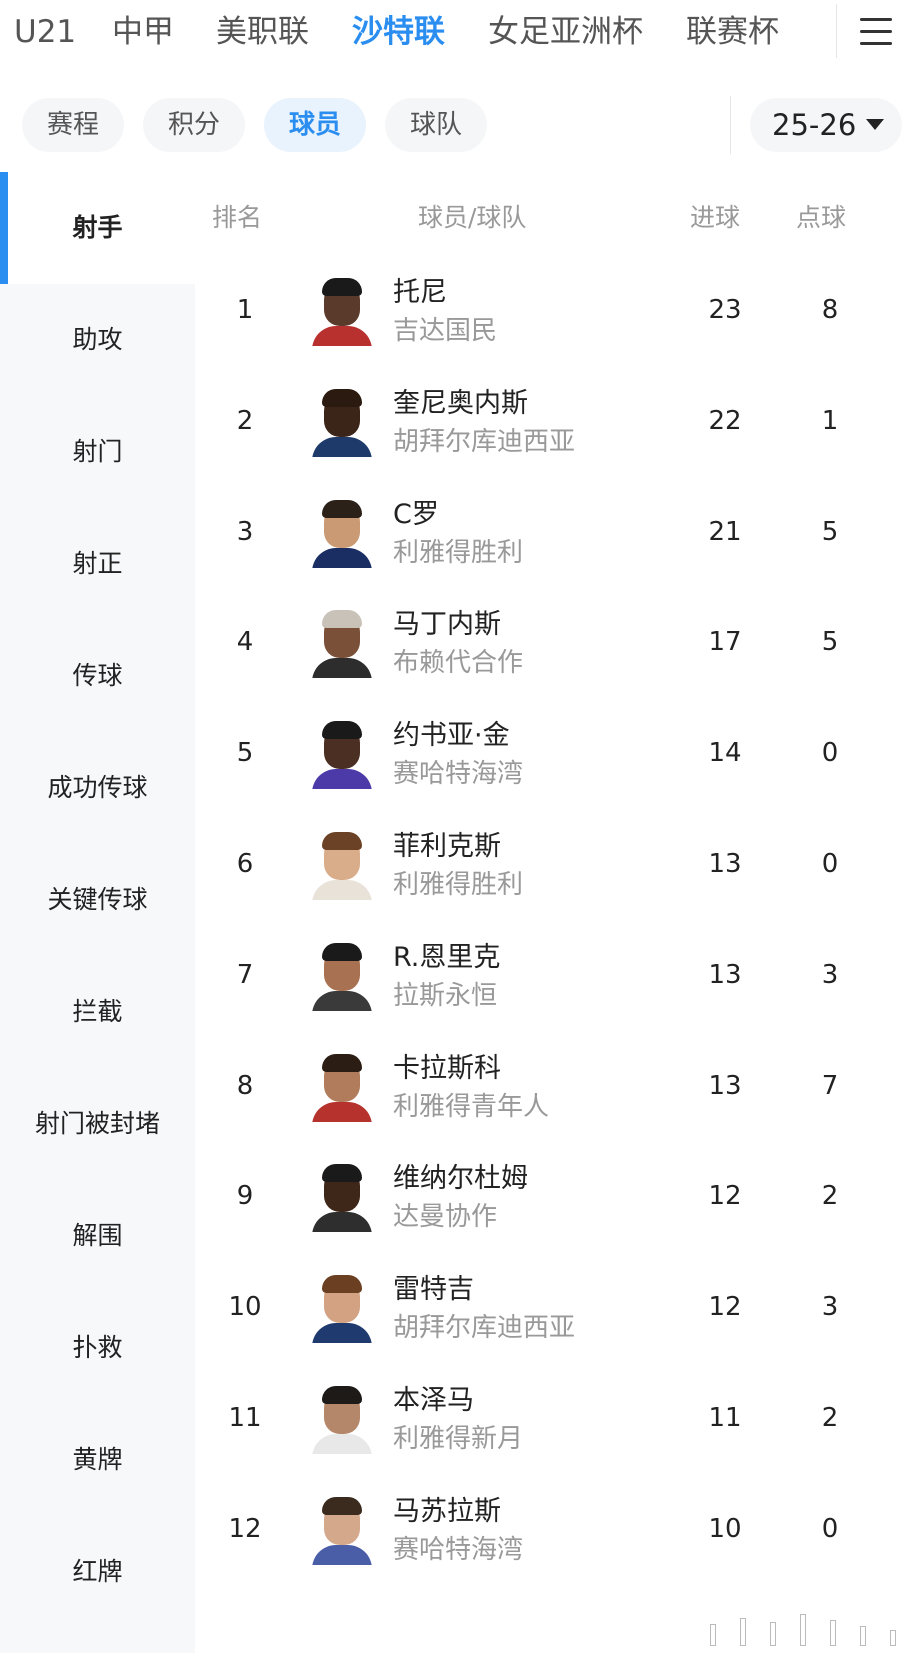 This screenshot has width=922, height=1653. I want to click on category-red-cards: 红牌, so click(97, 1572).